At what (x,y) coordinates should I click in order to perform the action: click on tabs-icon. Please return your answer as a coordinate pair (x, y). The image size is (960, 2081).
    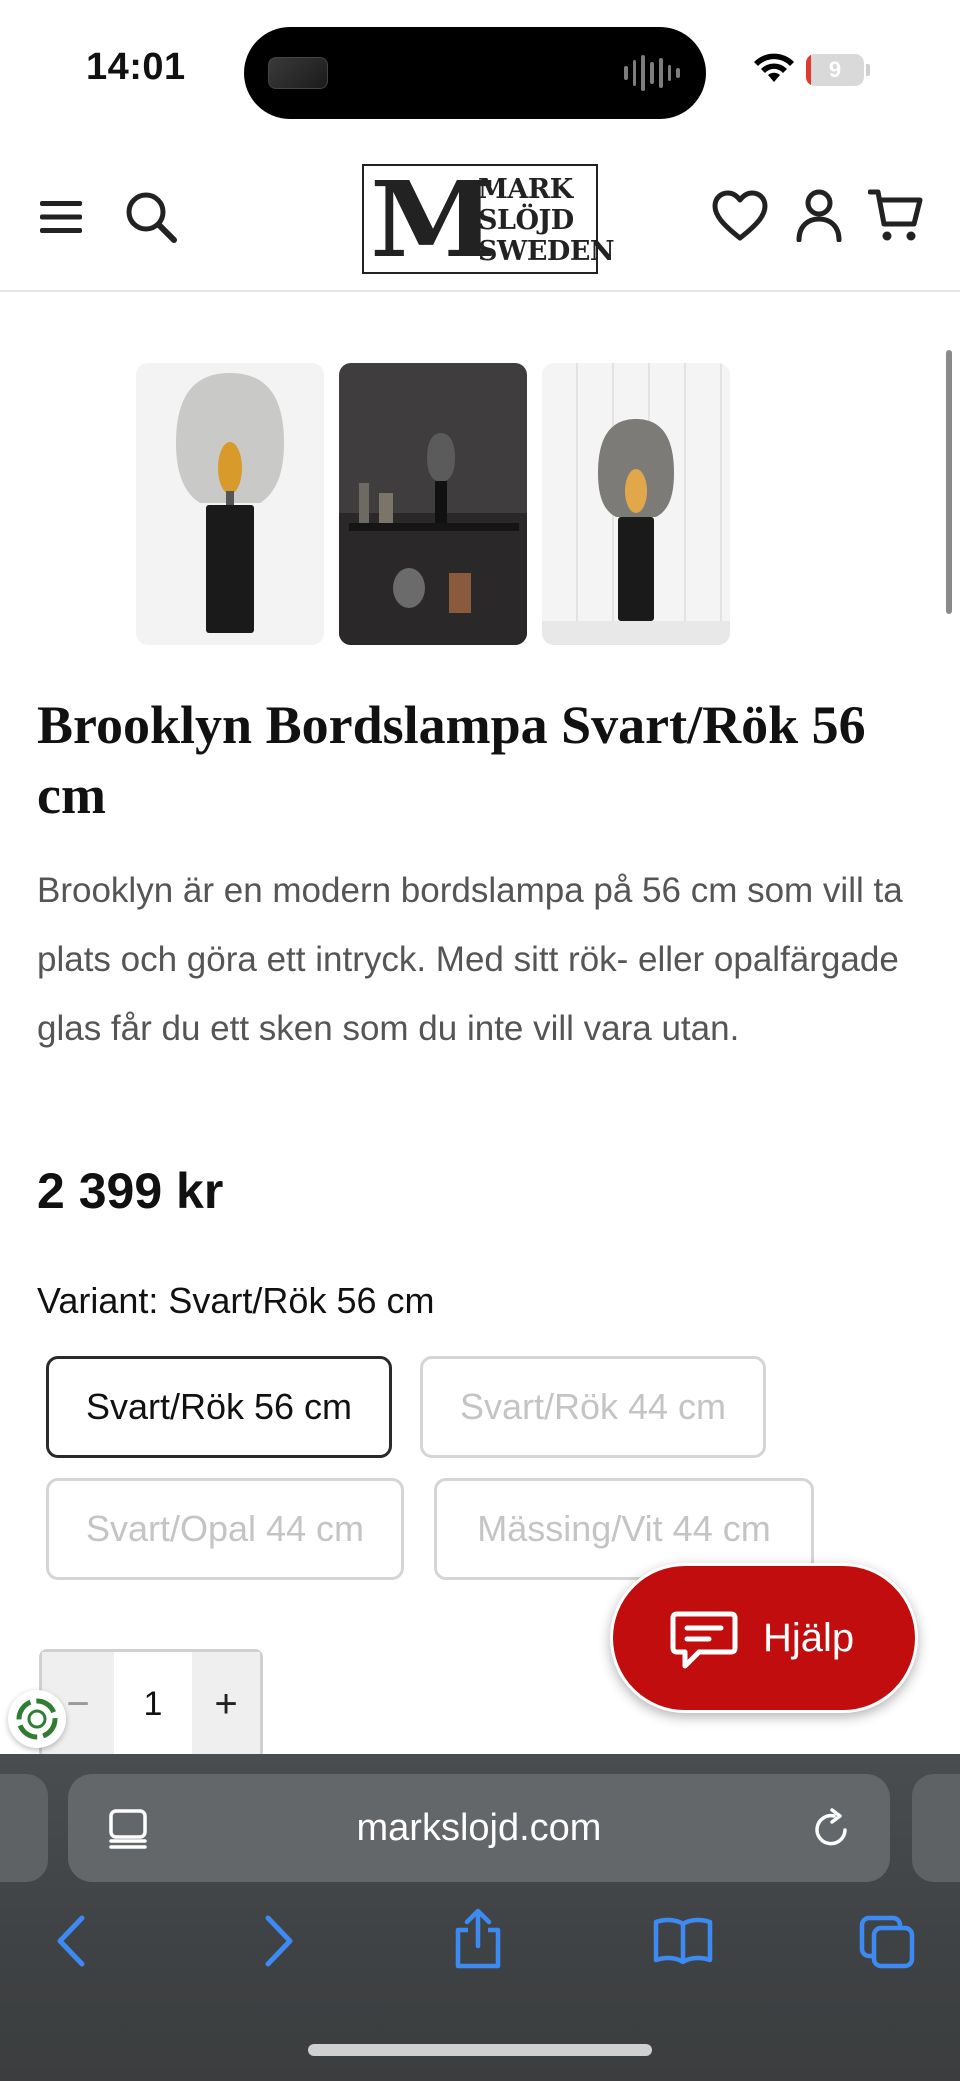
    Looking at the image, I should click on (887, 1942).